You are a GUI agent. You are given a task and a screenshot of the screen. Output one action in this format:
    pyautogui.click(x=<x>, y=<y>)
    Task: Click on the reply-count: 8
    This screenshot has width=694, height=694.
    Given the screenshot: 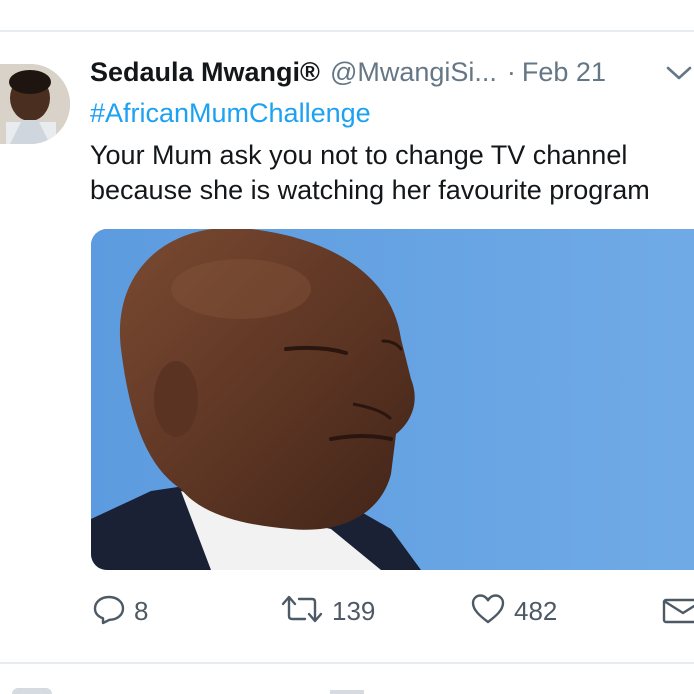 What is the action you would take?
    pyautogui.click(x=141, y=610)
    